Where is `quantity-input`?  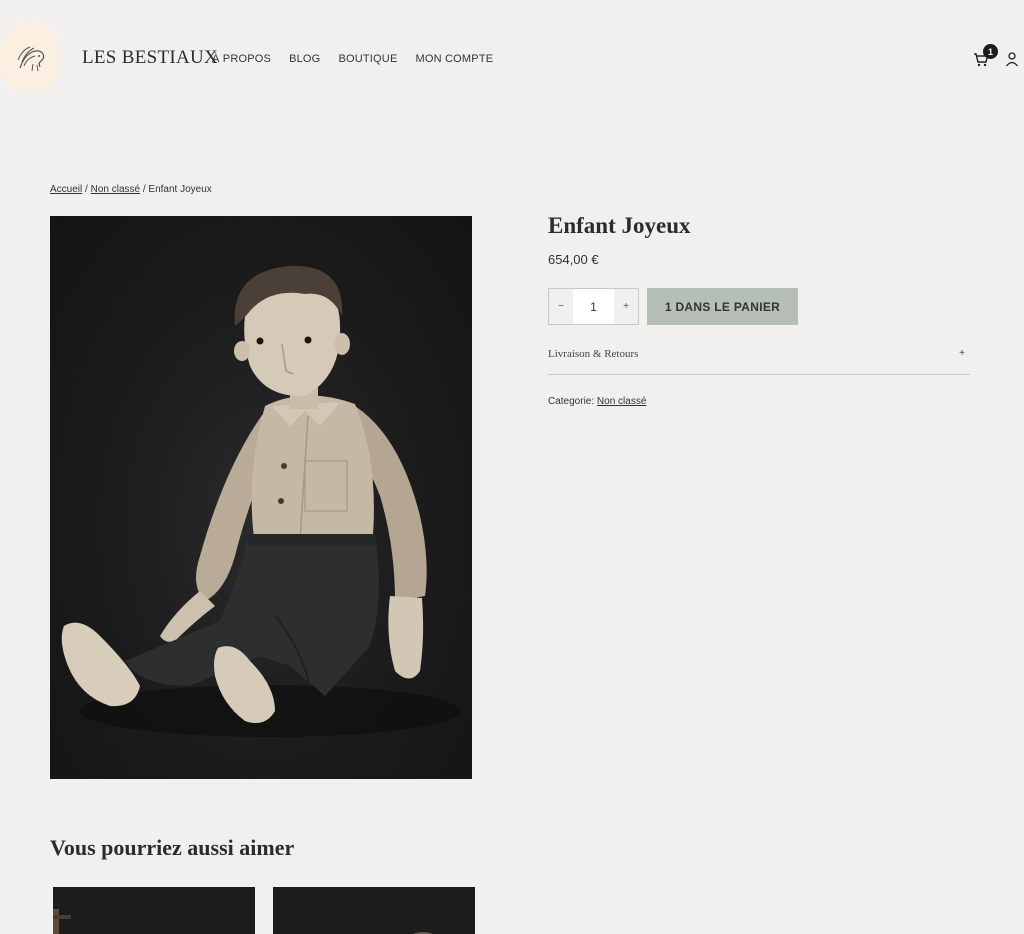
quantity-input is located at coordinates (593, 306).